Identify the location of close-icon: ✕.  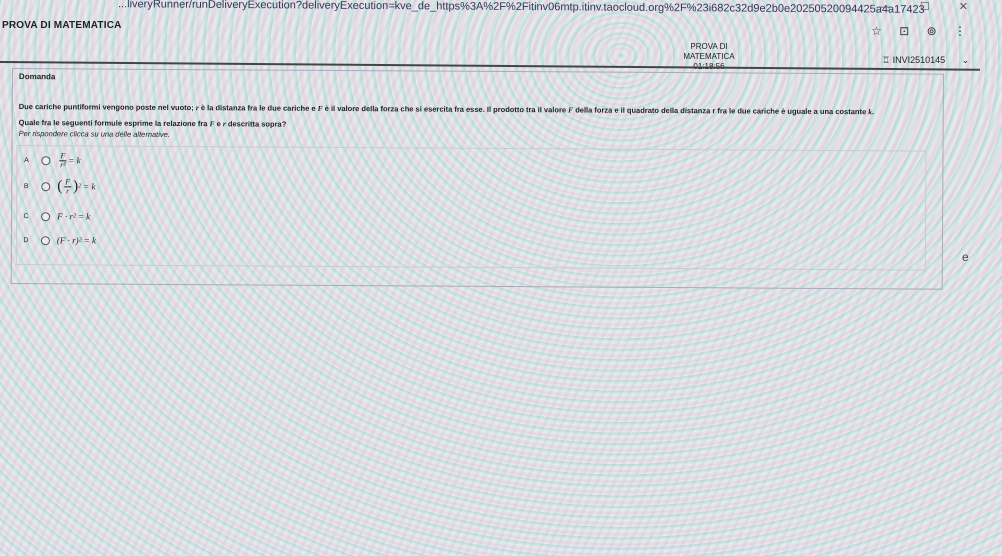
(963, 7).